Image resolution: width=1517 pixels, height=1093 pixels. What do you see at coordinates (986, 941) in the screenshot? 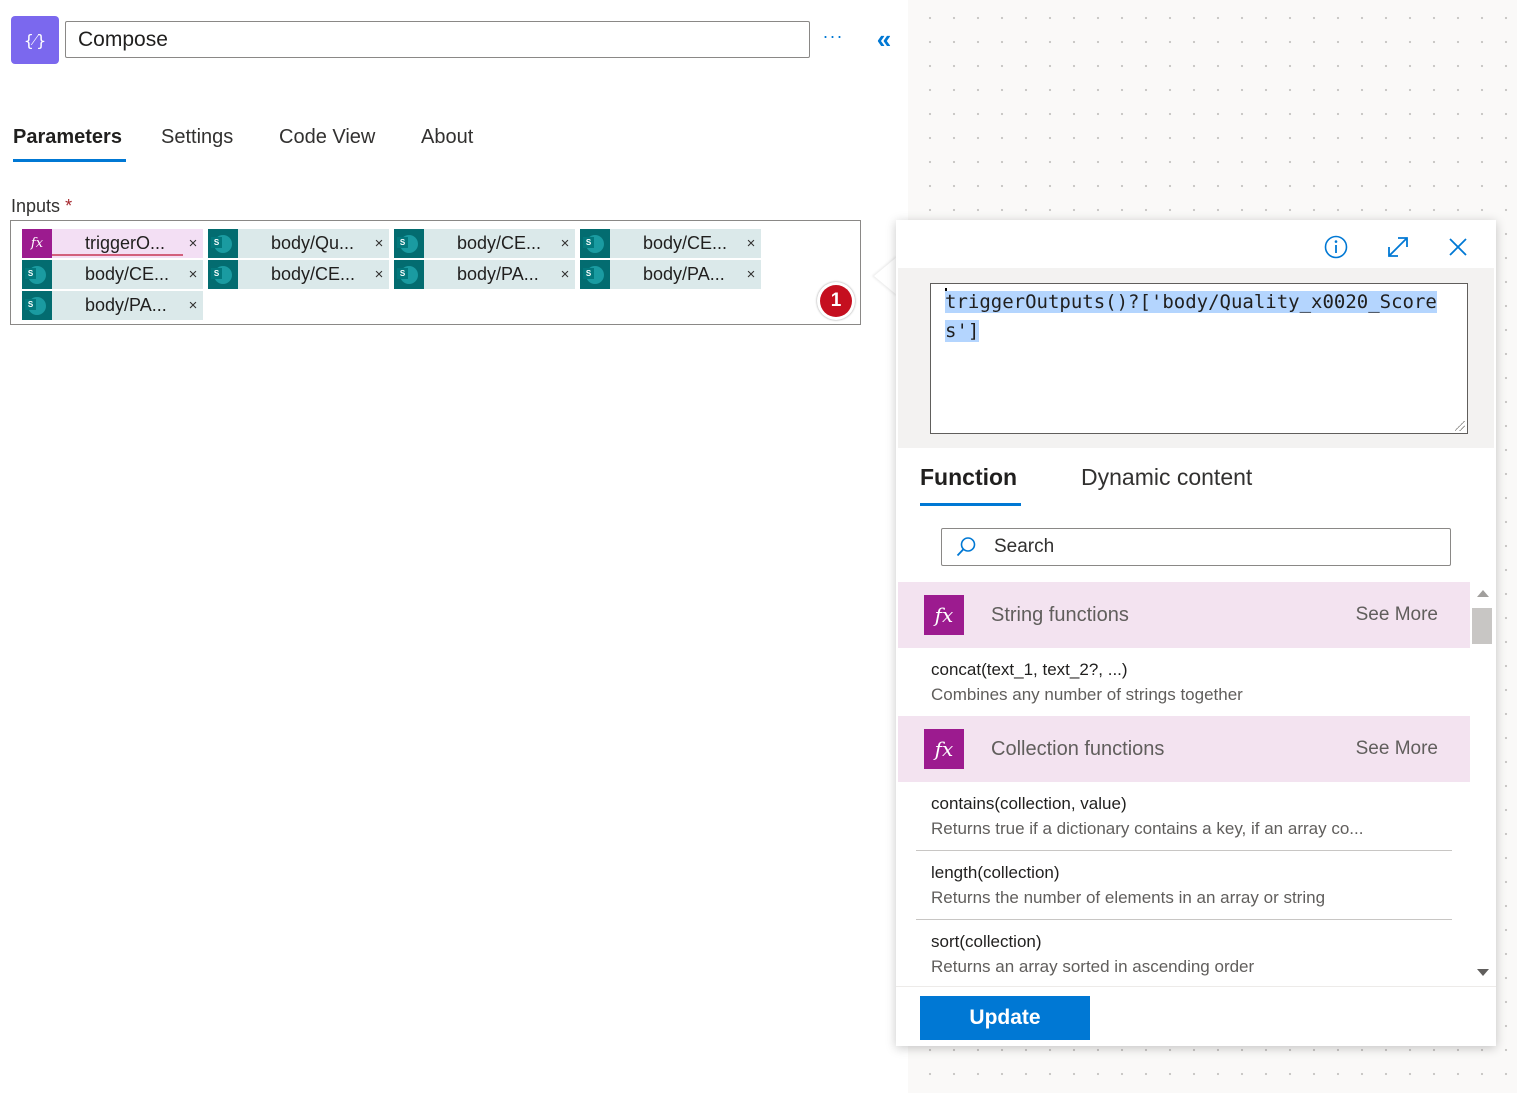
I see `function-signature: sort(collection)` at bounding box center [986, 941].